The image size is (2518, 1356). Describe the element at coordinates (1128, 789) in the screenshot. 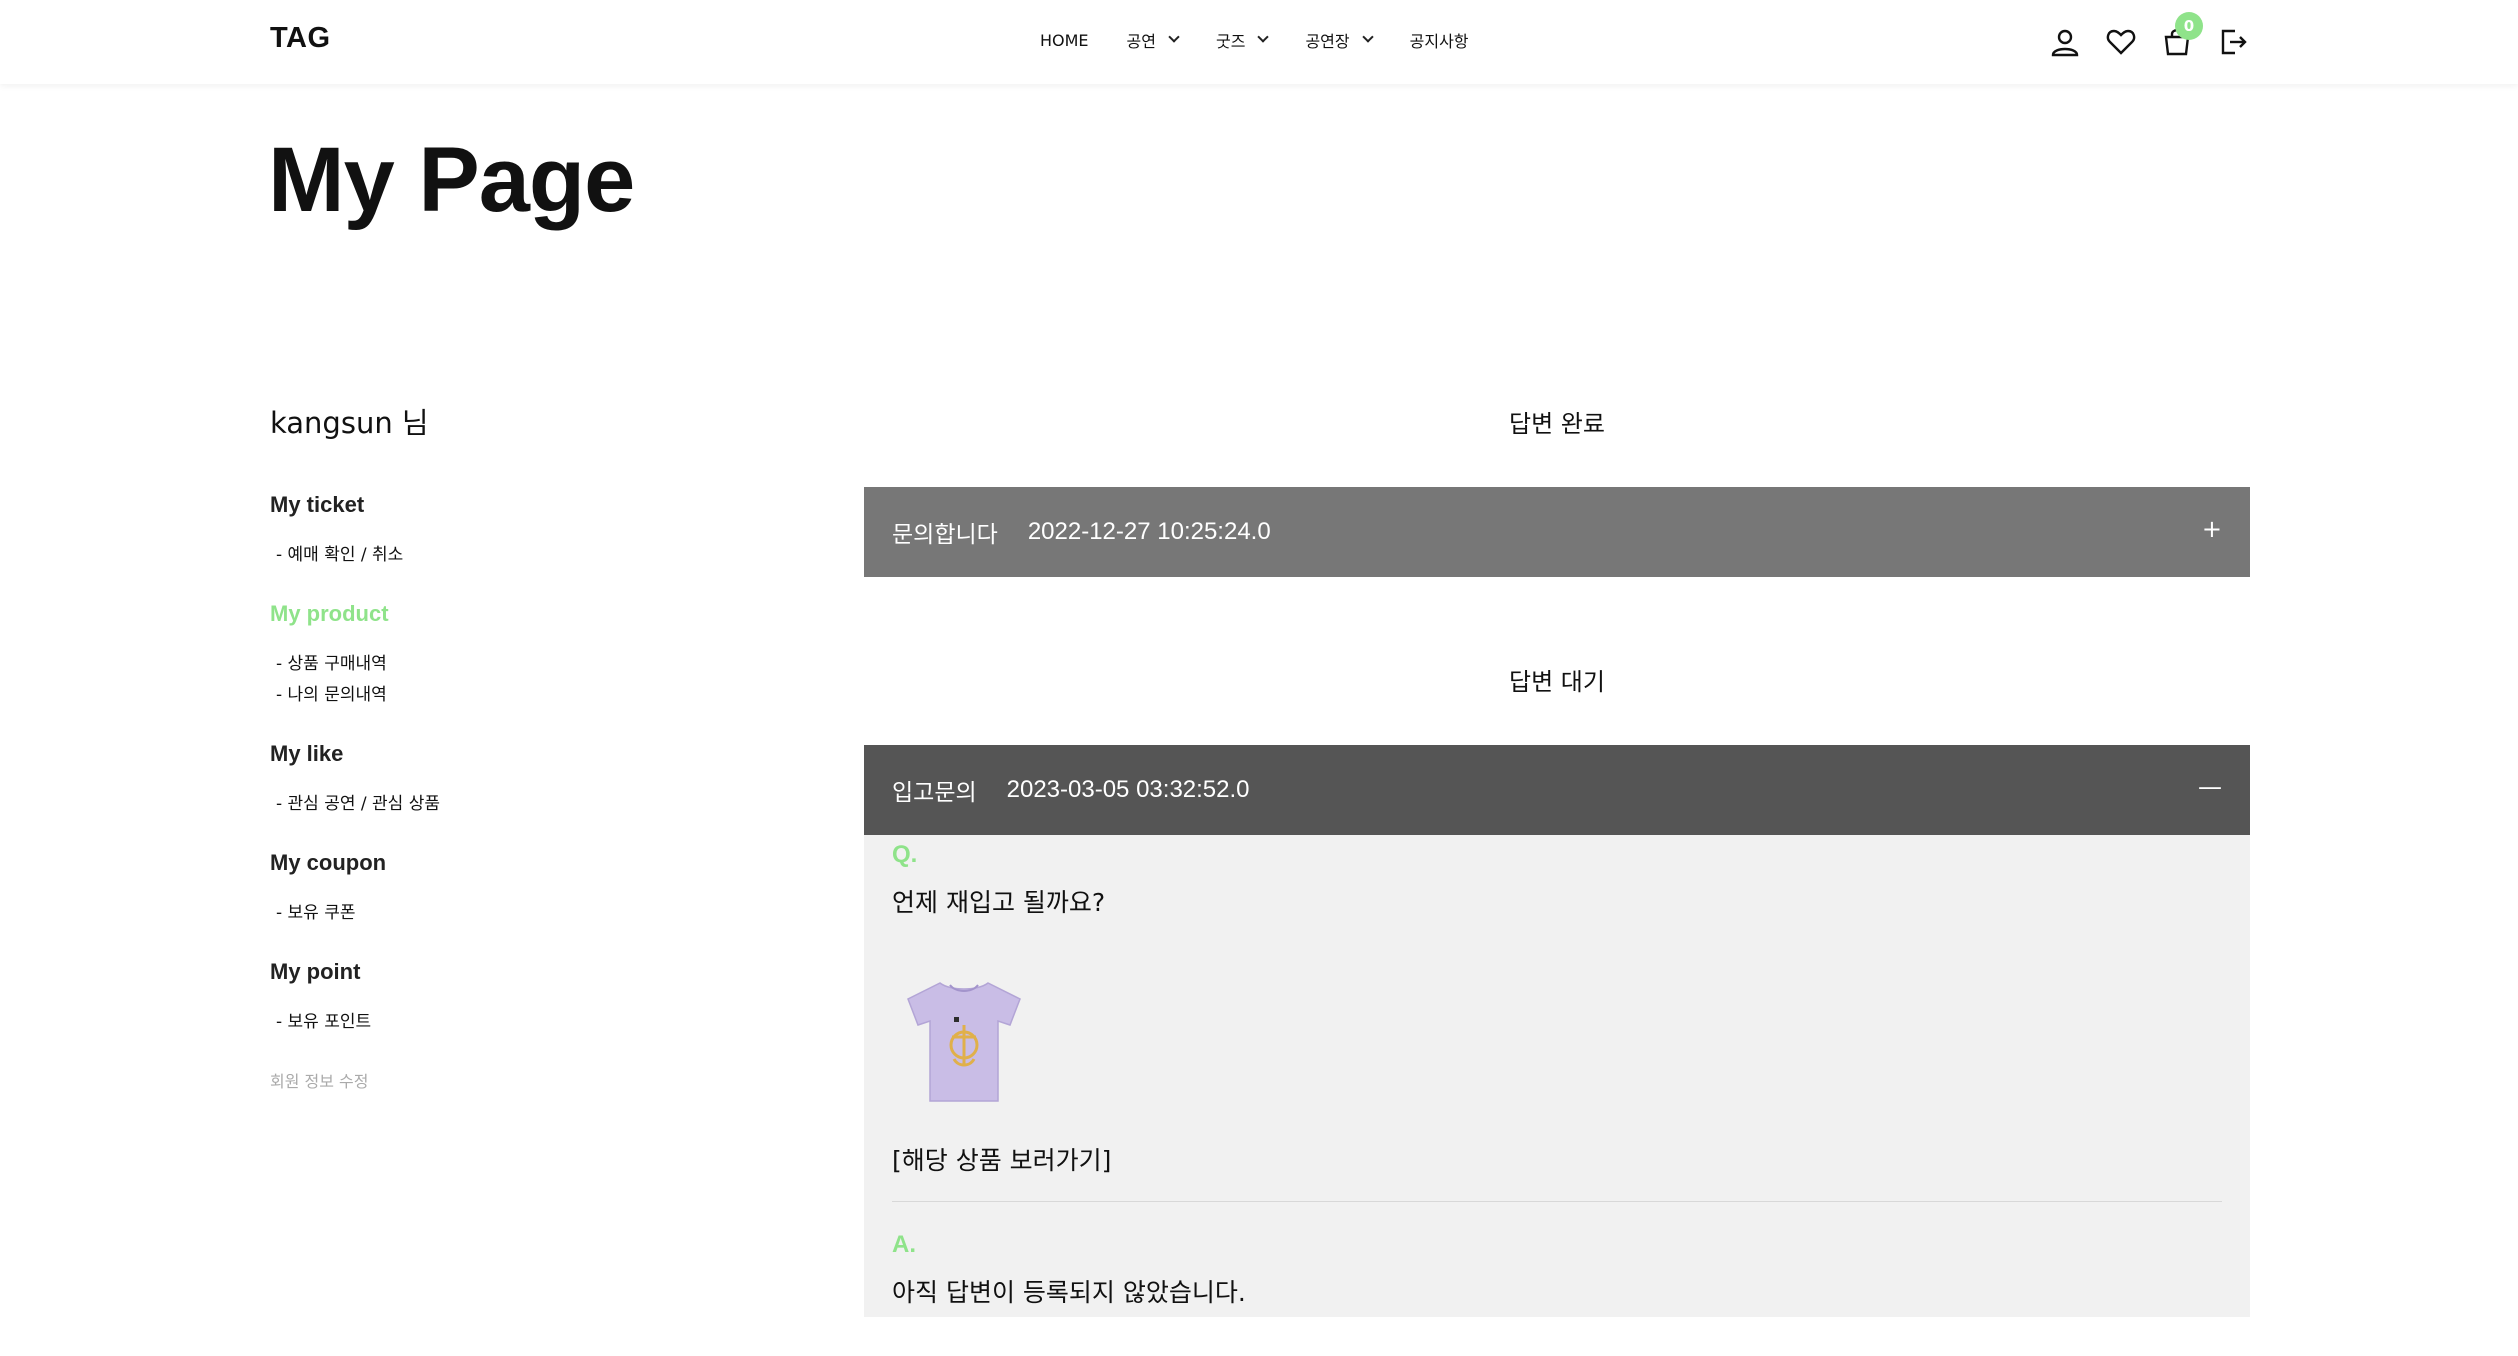

I see `inquiry-date: 2023-03-05 03:32:52.0` at that location.